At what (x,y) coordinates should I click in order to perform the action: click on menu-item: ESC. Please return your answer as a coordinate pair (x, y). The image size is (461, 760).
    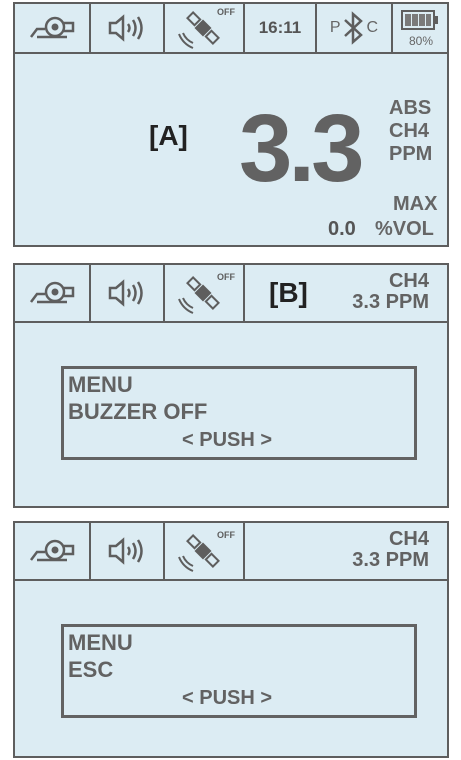
    Looking at the image, I should click on (90, 670).